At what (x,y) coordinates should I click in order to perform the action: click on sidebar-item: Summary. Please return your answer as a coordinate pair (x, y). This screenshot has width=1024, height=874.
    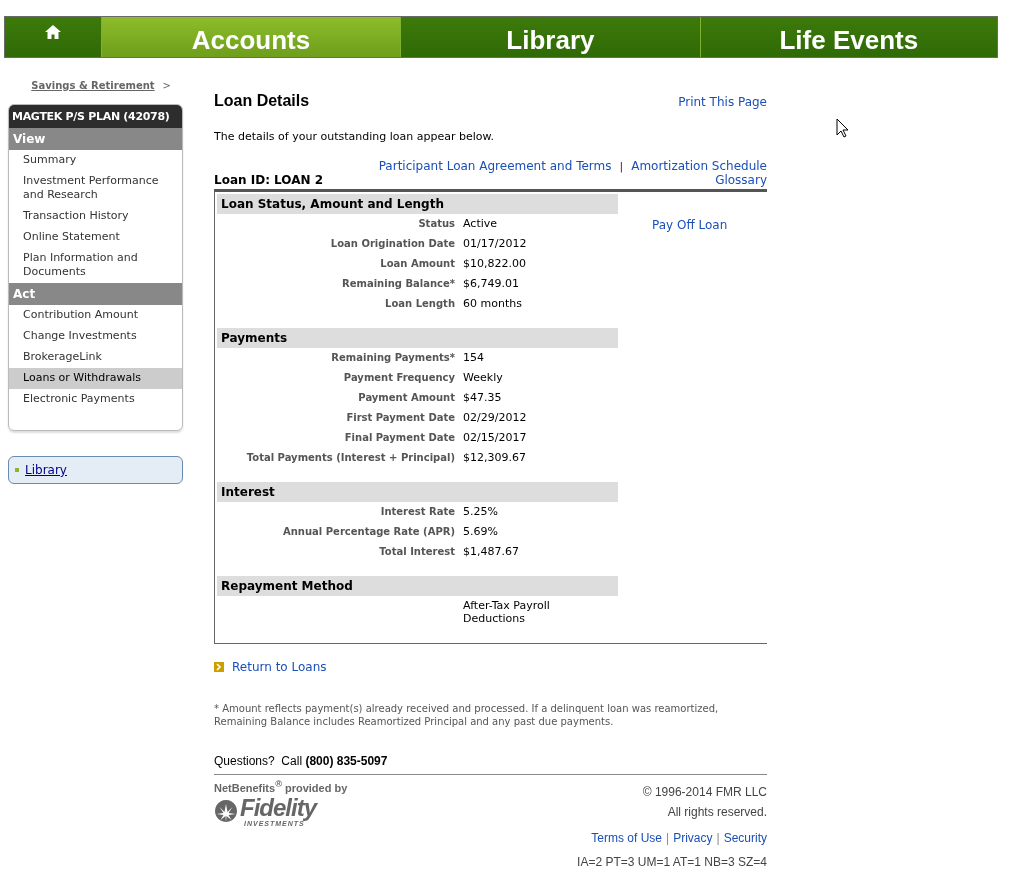
    Looking at the image, I should click on (95, 160).